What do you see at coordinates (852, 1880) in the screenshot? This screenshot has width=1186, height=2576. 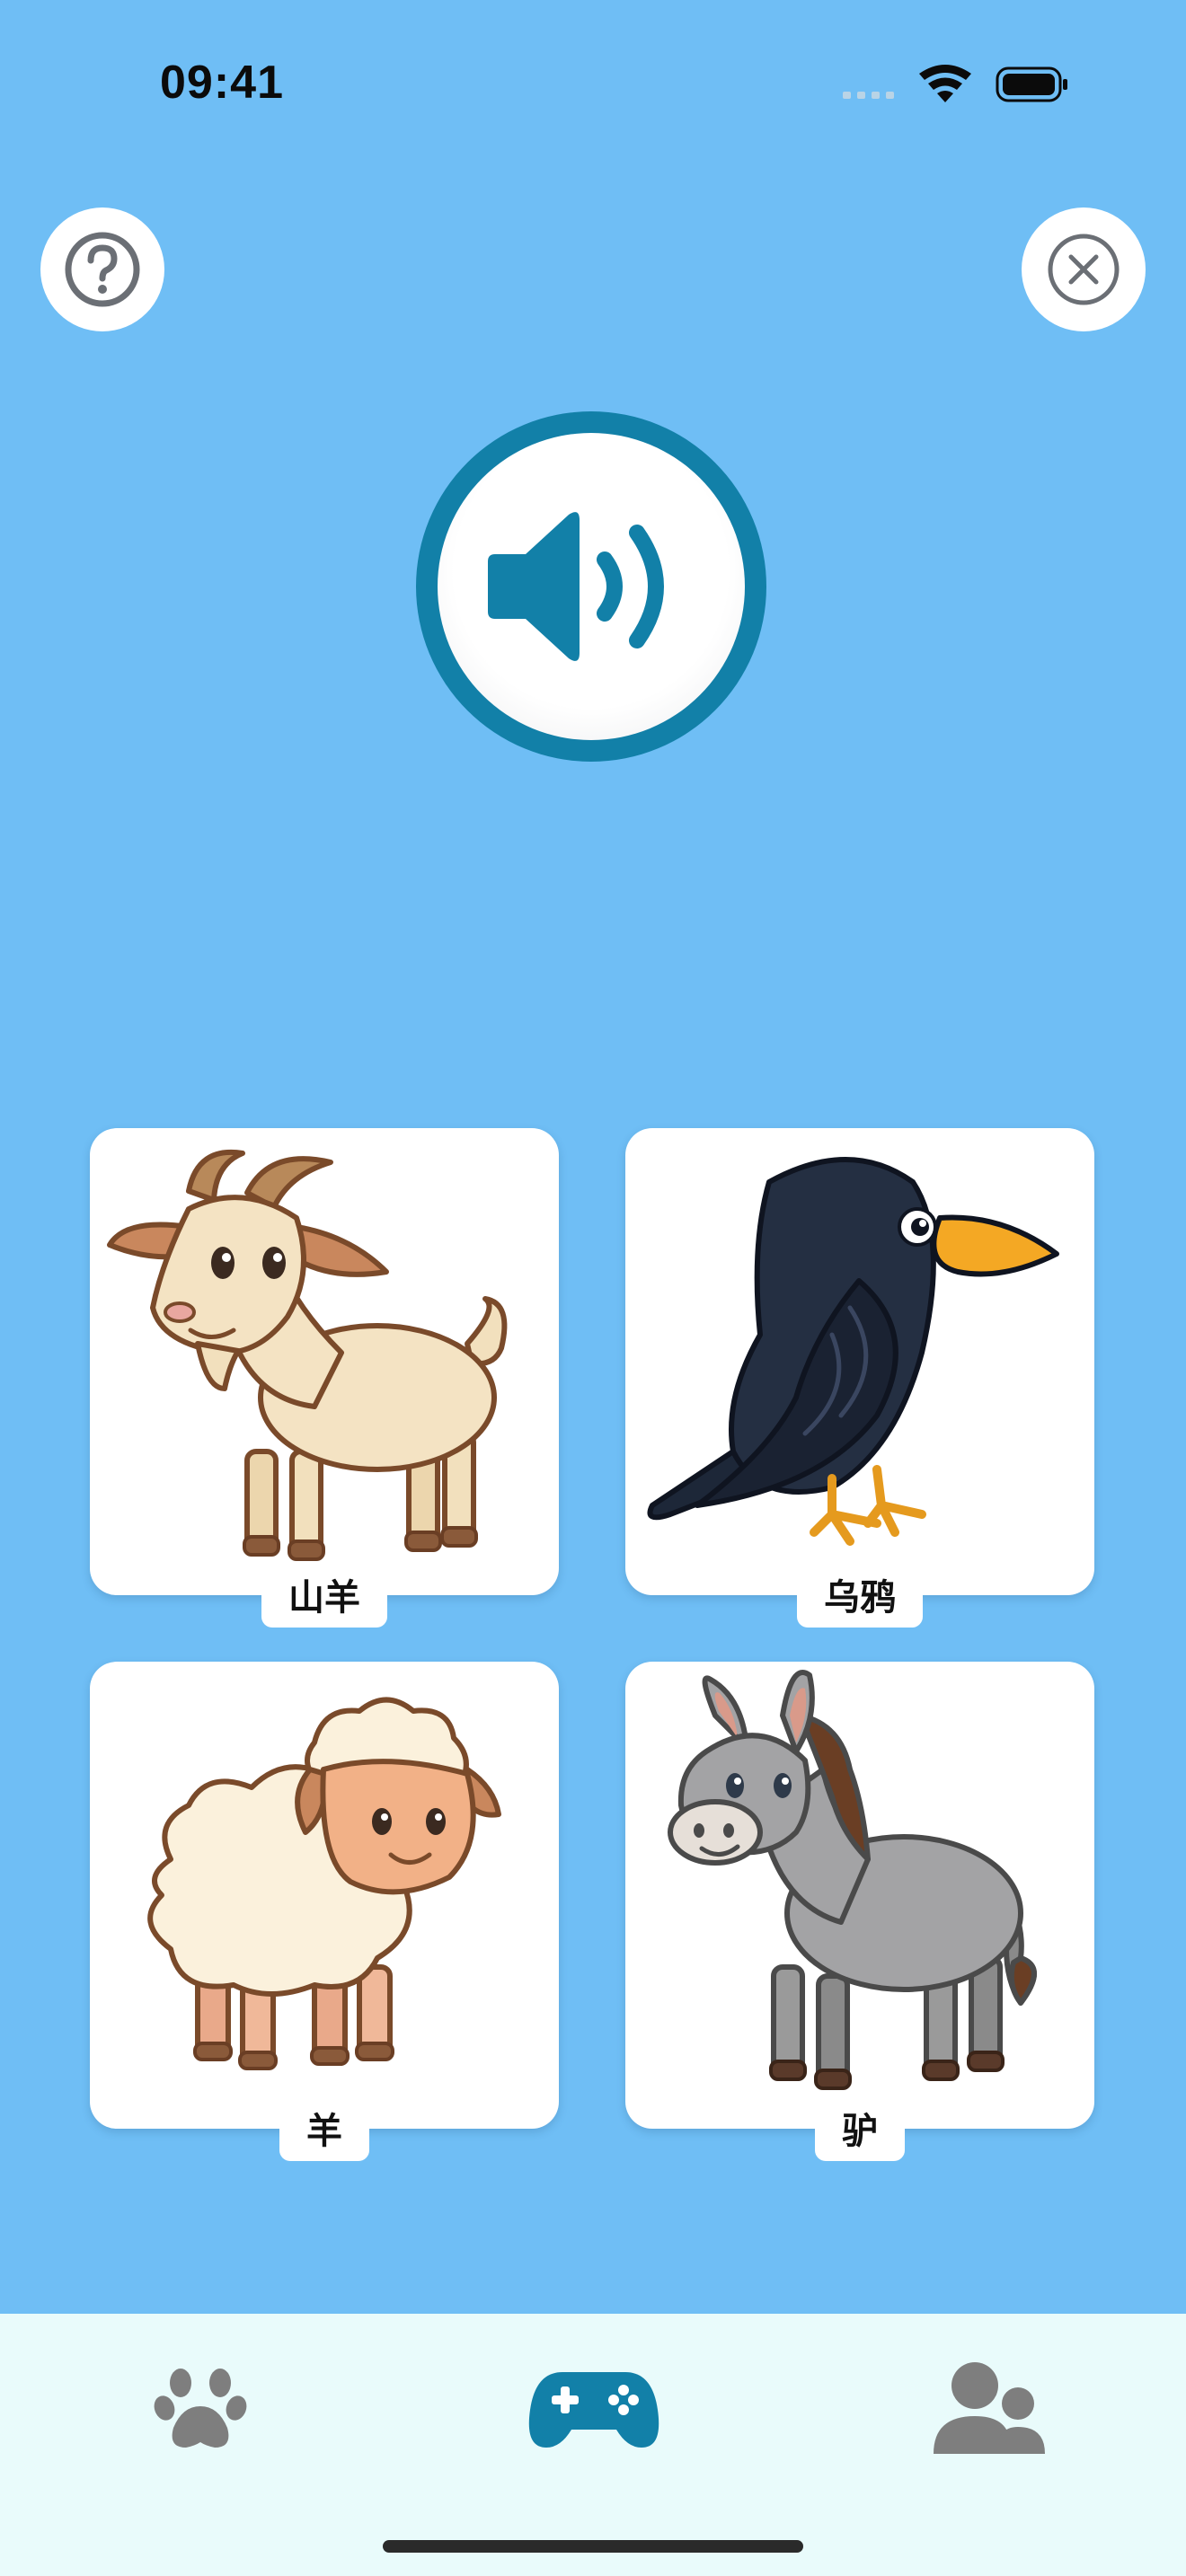 I see `donkey-illustration` at bounding box center [852, 1880].